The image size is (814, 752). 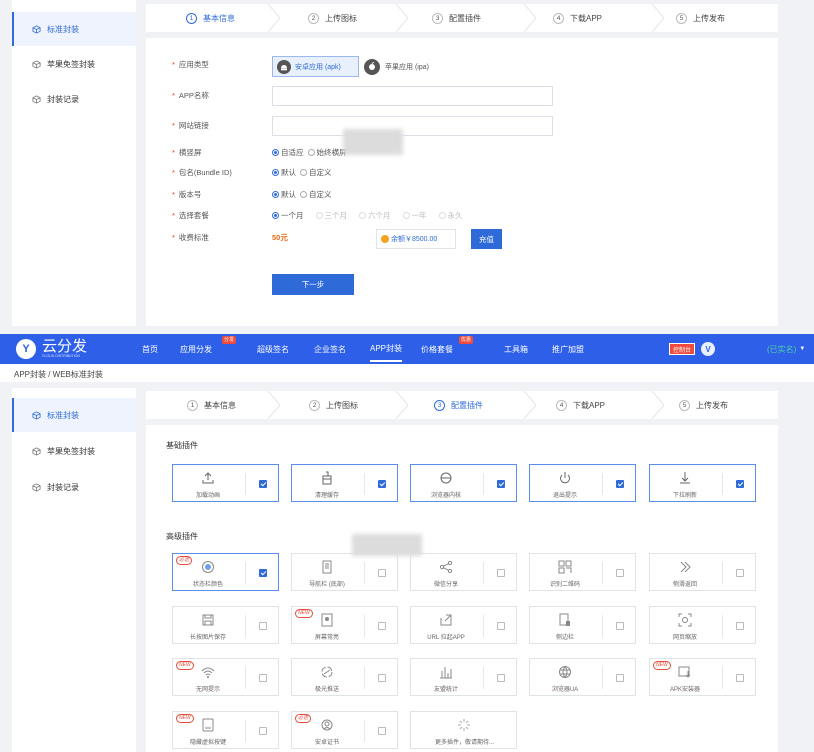 What do you see at coordinates (196, 349) in the screenshot?
I see `nav-app-distribution: 应用分发` at bounding box center [196, 349].